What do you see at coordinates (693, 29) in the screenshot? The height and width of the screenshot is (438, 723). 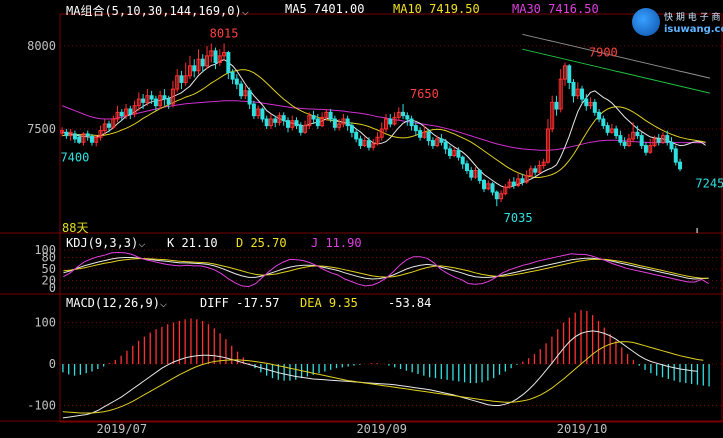 I see `logo-url: isuwang.co` at bounding box center [693, 29].